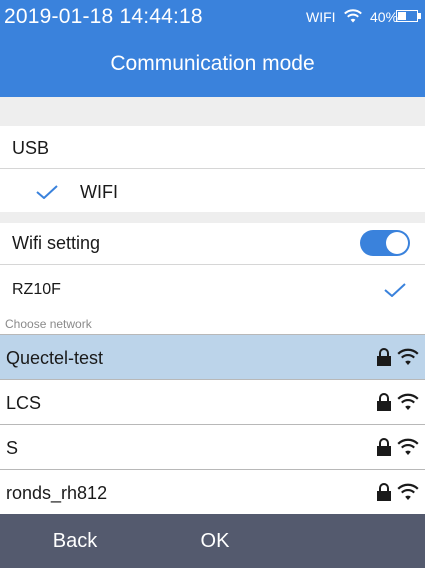 This screenshot has height=568, width=425. What do you see at coordinates (24, 403) in the screenshot?
I see `network-name: LCS` at bounding box center [24, 403].